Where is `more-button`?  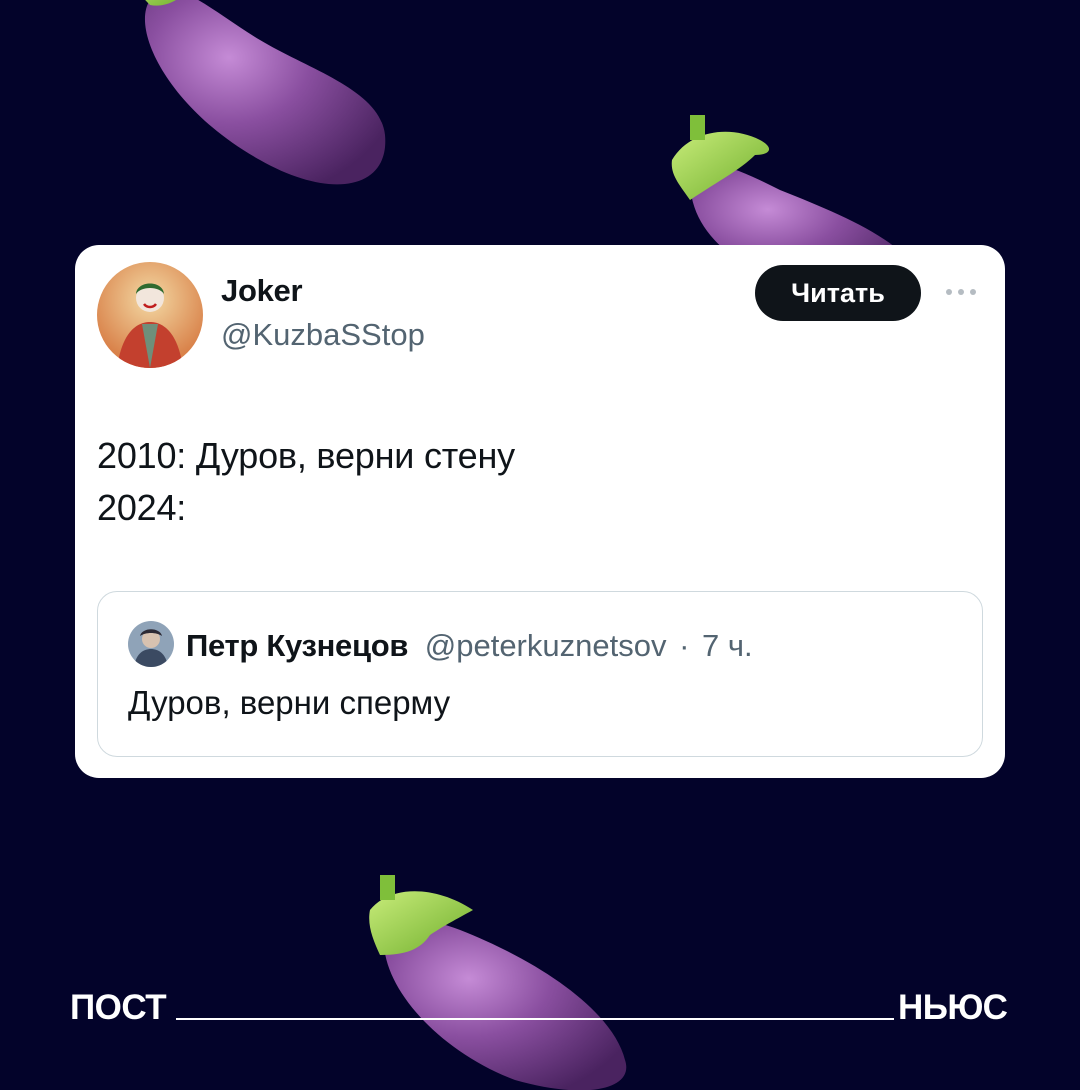 more-button is located at coordinates (961, 292).